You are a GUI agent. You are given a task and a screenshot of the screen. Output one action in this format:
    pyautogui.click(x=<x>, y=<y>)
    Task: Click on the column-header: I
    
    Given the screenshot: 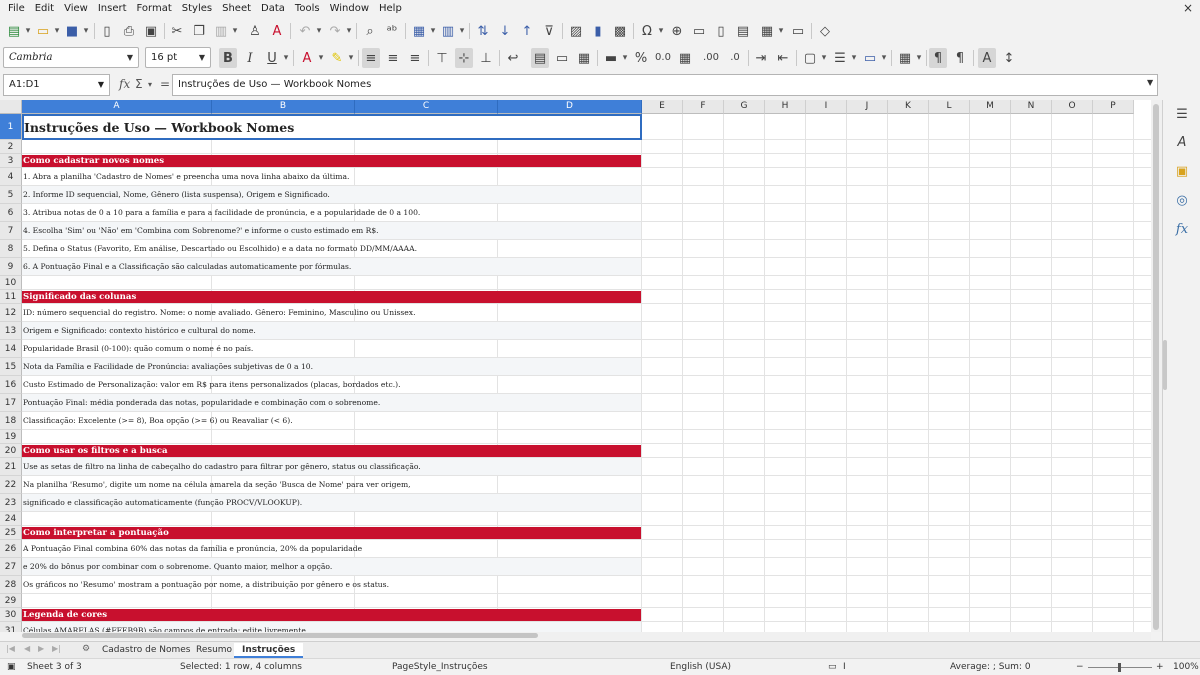 What is the action you would take?
    pyautogui.click(x=826, y=107)
    